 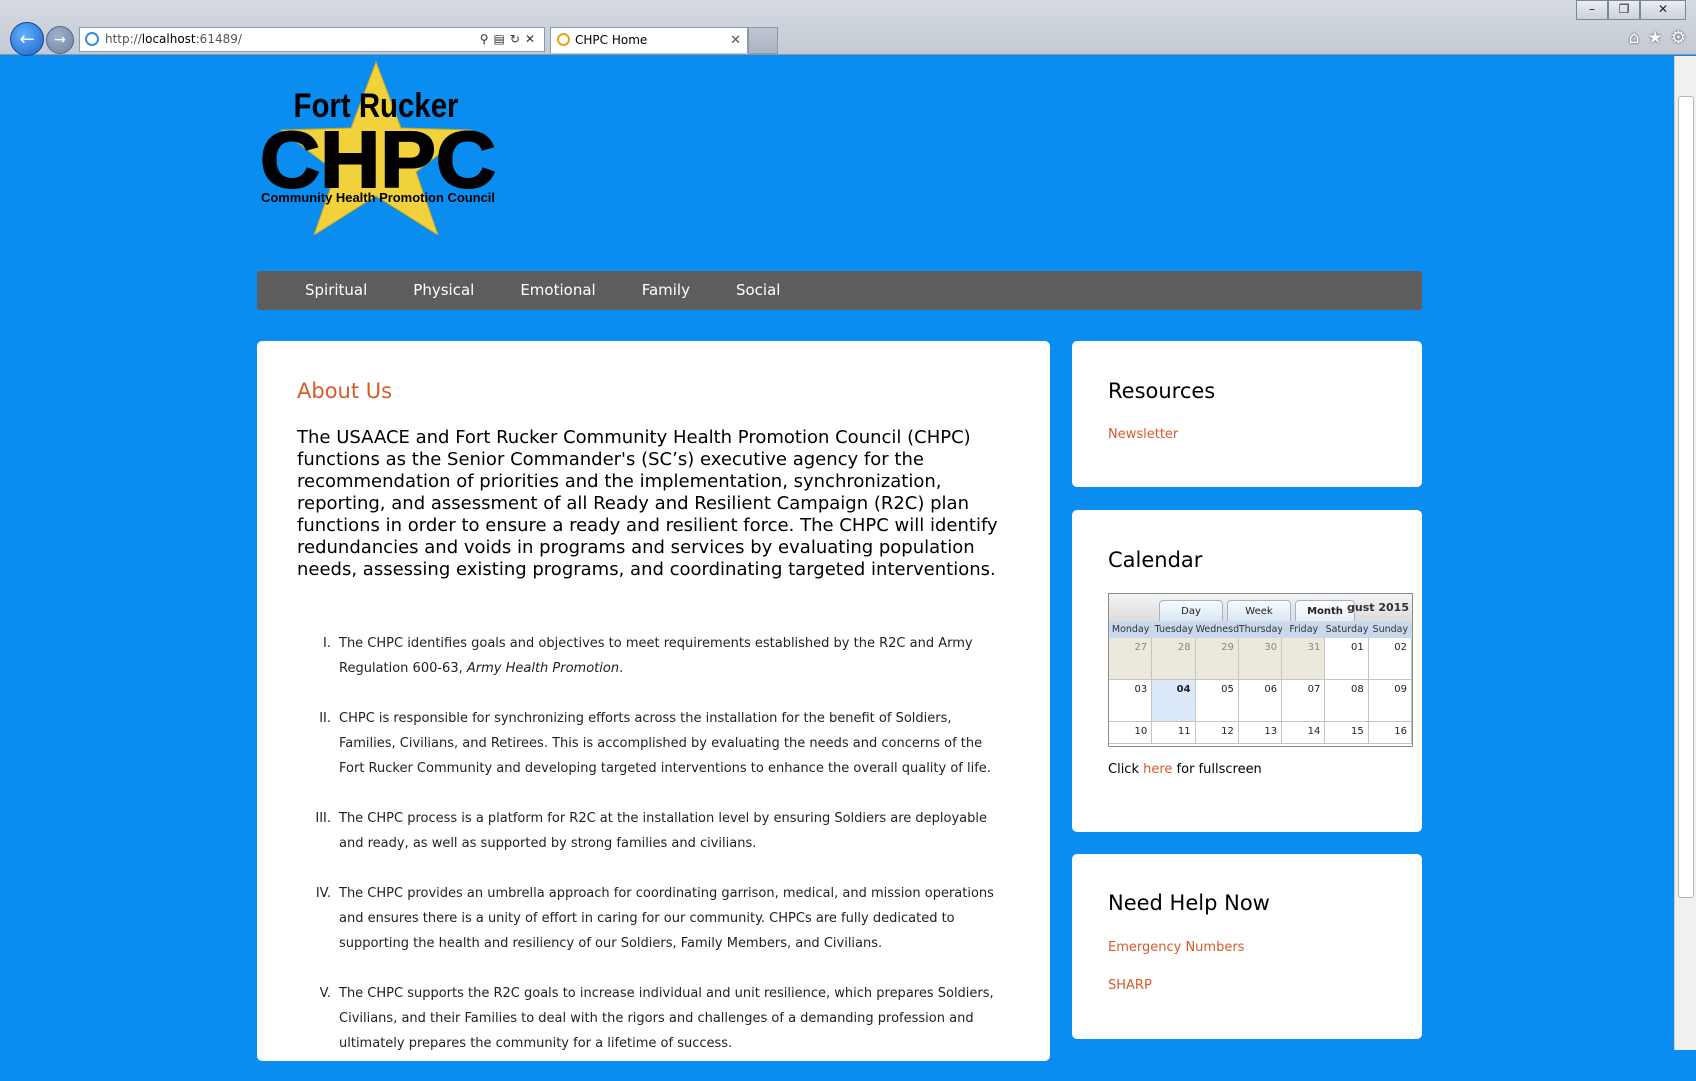 I want to click on weekday-label: Tuesday, so click(x=1174, y=629).